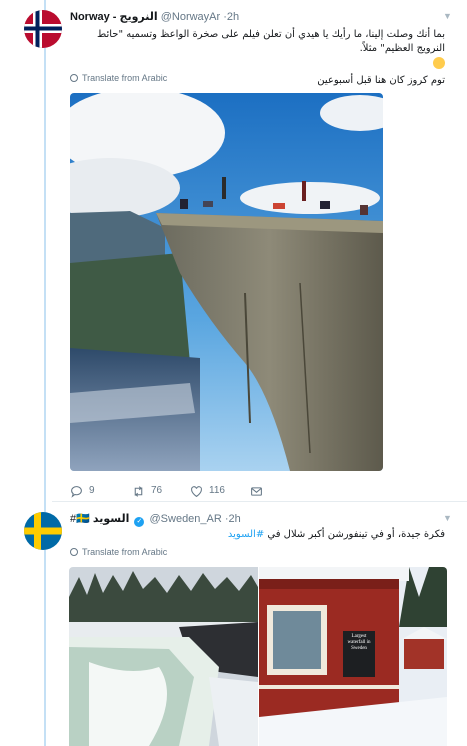 The width and height of the screenshot is (467, 746). What do you see at coordinates (139, 522) in the screenshot?
I see `verified-icon: ✓` at bounding box center [139, 522].